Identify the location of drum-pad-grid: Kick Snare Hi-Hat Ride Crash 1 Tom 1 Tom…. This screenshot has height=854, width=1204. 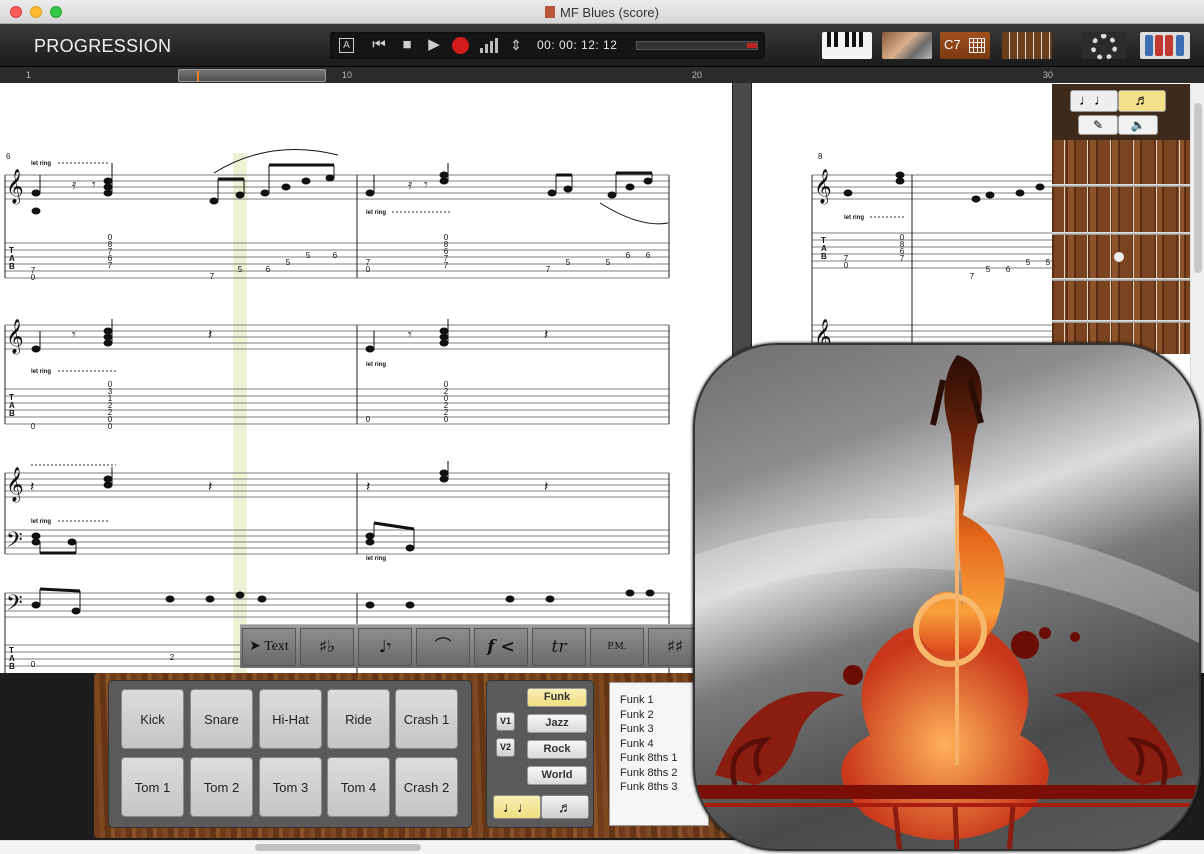
(290, 754).